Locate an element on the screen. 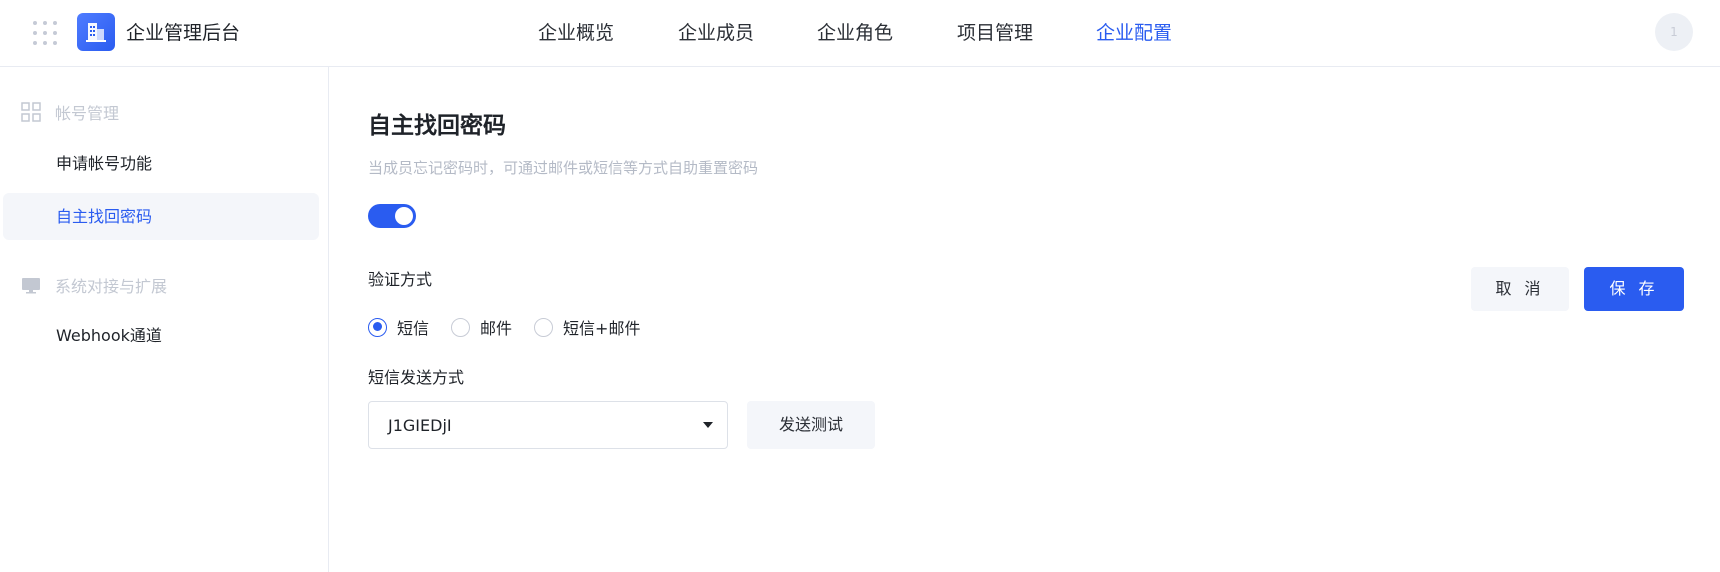  page-description: 当成员忘记密码时，可通过邮件或短信等方式自助重置密码 is located at coordinates (563, 168).